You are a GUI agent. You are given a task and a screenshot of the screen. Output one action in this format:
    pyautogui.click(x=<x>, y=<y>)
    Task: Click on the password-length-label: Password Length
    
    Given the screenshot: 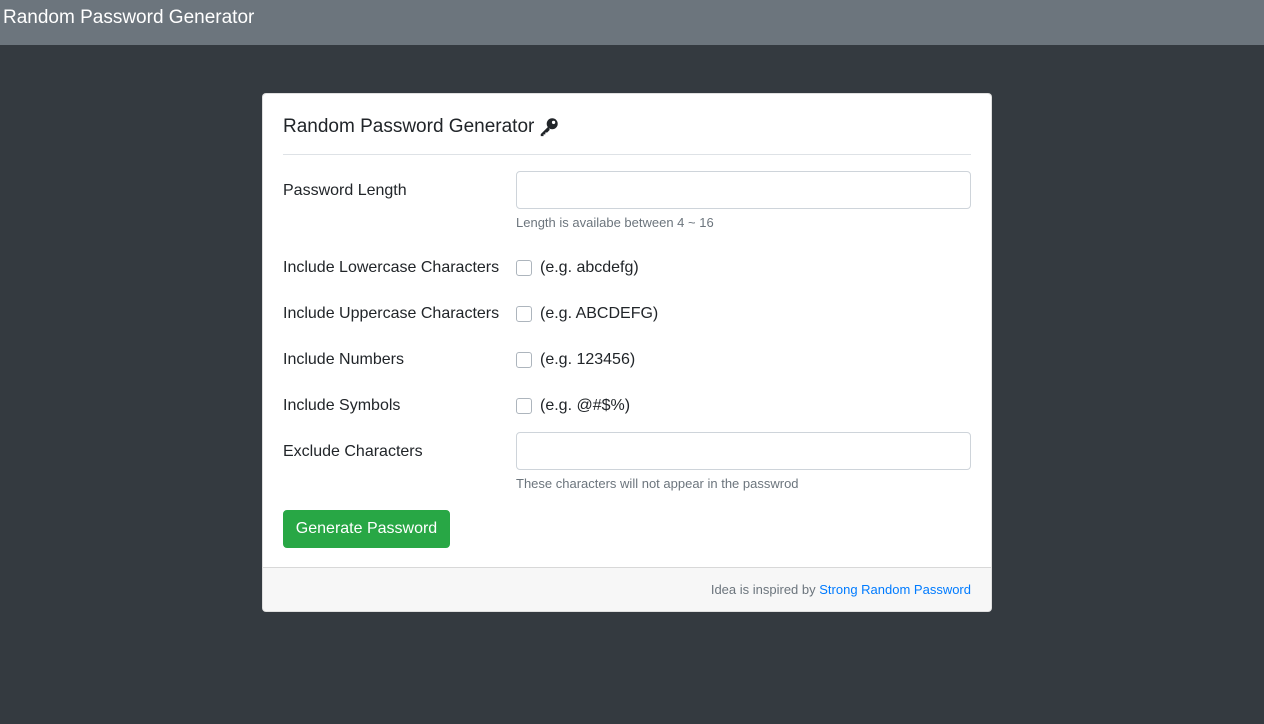 What is the action you would take?
    pyautogui.click(x=345, y=190)
    